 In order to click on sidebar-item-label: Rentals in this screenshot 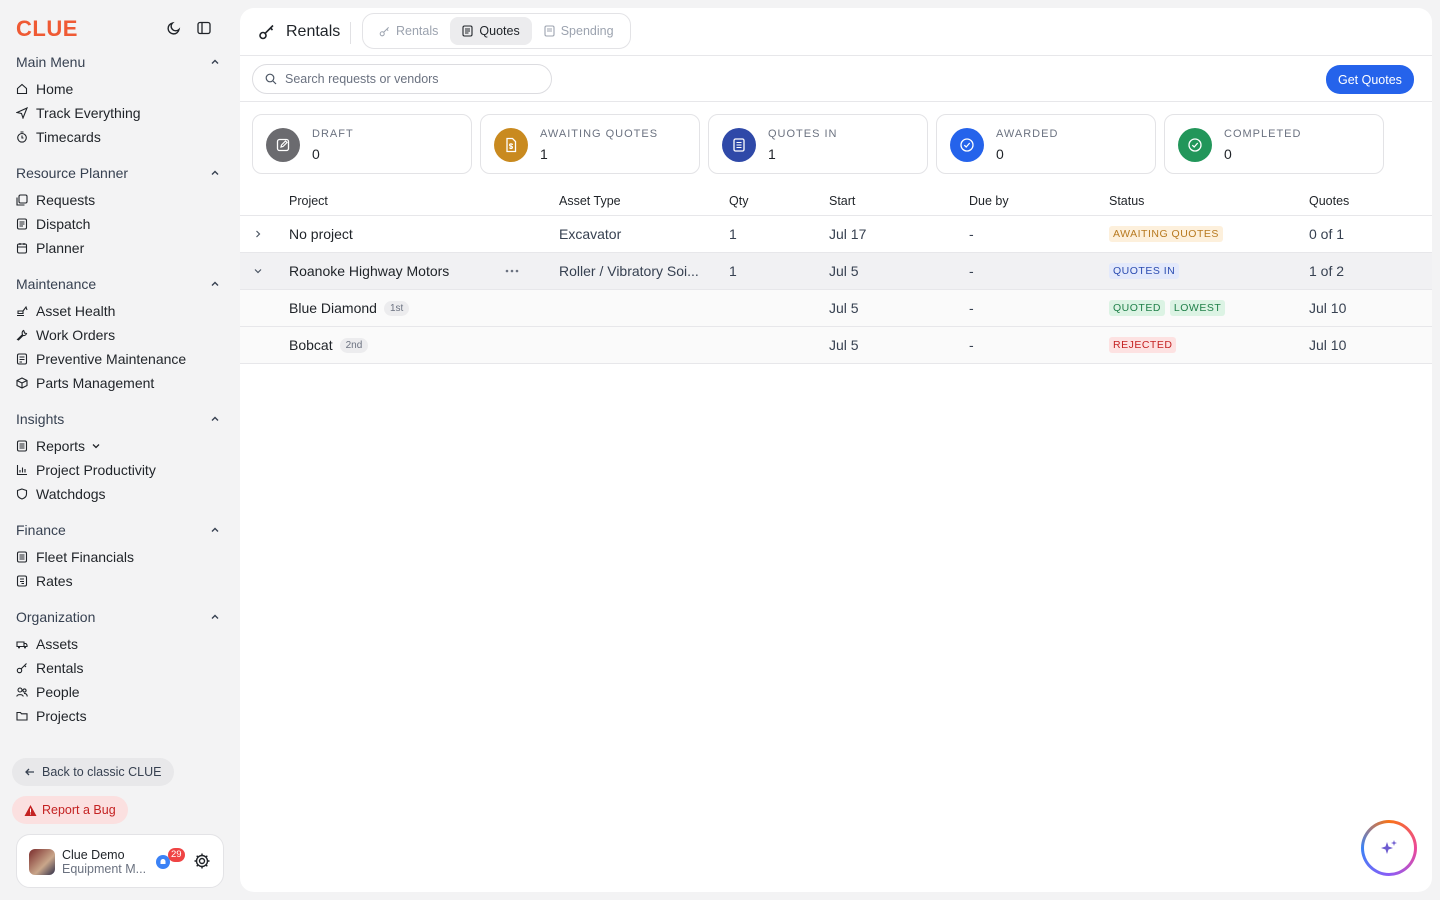, I will do `click(60, 668)`.